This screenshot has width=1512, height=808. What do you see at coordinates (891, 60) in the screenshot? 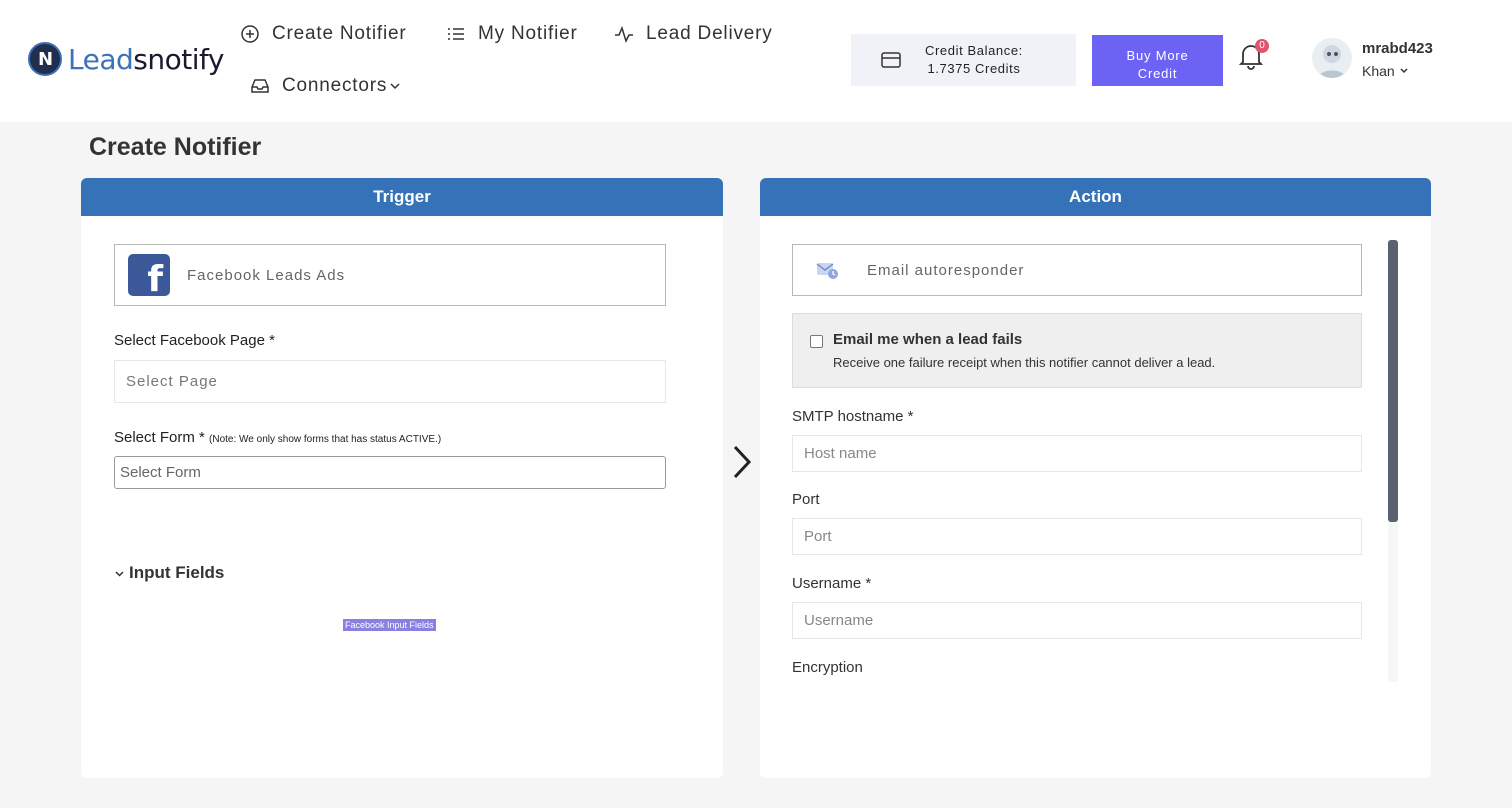
I see `credit-card-icon` at bounding box center [891, 60].